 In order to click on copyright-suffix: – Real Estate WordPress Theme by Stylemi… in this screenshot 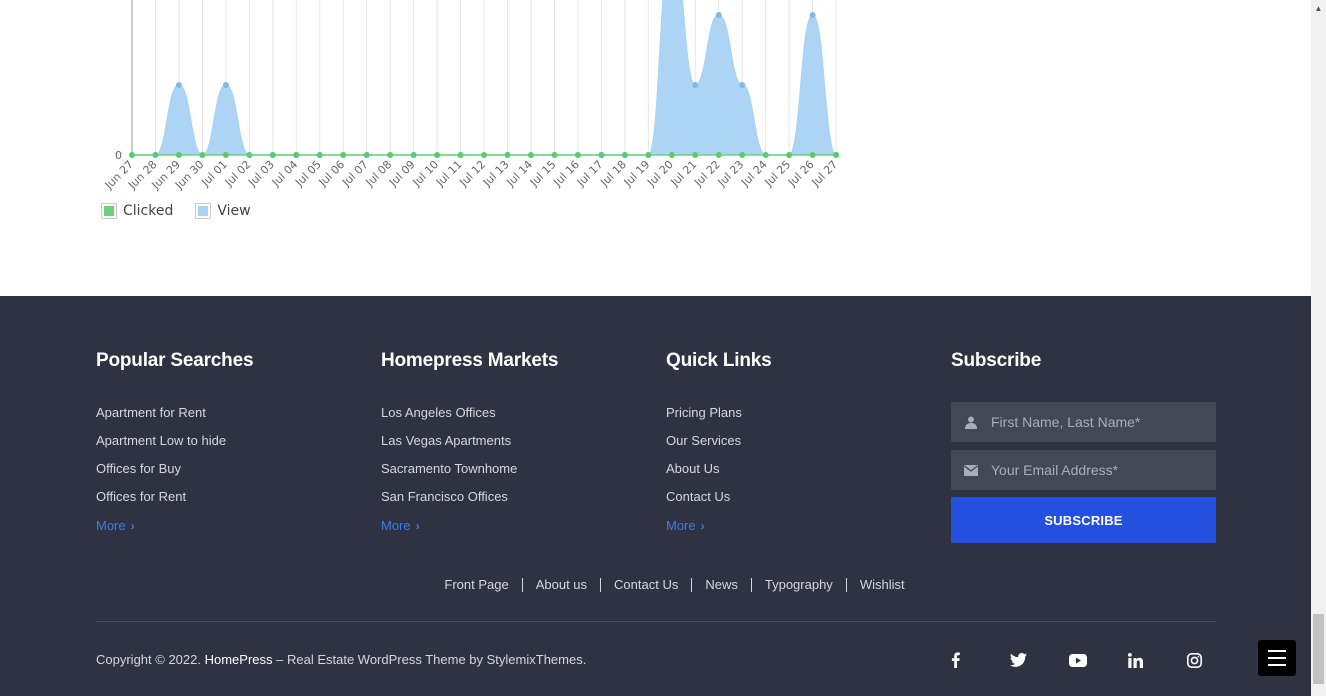, I will do `click(429, 659)`.